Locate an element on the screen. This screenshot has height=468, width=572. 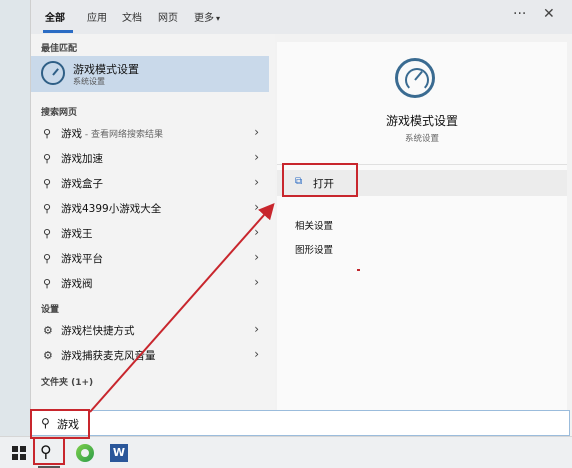
tab-more: 更多 ▾ is located at coordinates (207, 16).